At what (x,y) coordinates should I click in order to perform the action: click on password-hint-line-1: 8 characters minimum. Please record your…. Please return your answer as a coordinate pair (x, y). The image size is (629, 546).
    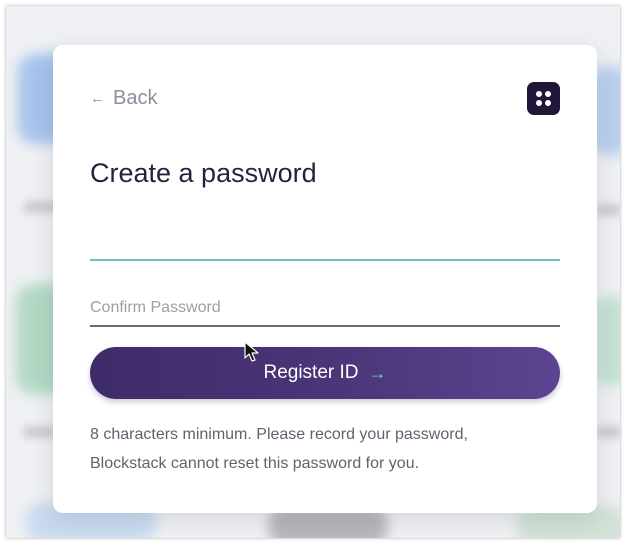
    Looking at the image, I should click on (279, 434).